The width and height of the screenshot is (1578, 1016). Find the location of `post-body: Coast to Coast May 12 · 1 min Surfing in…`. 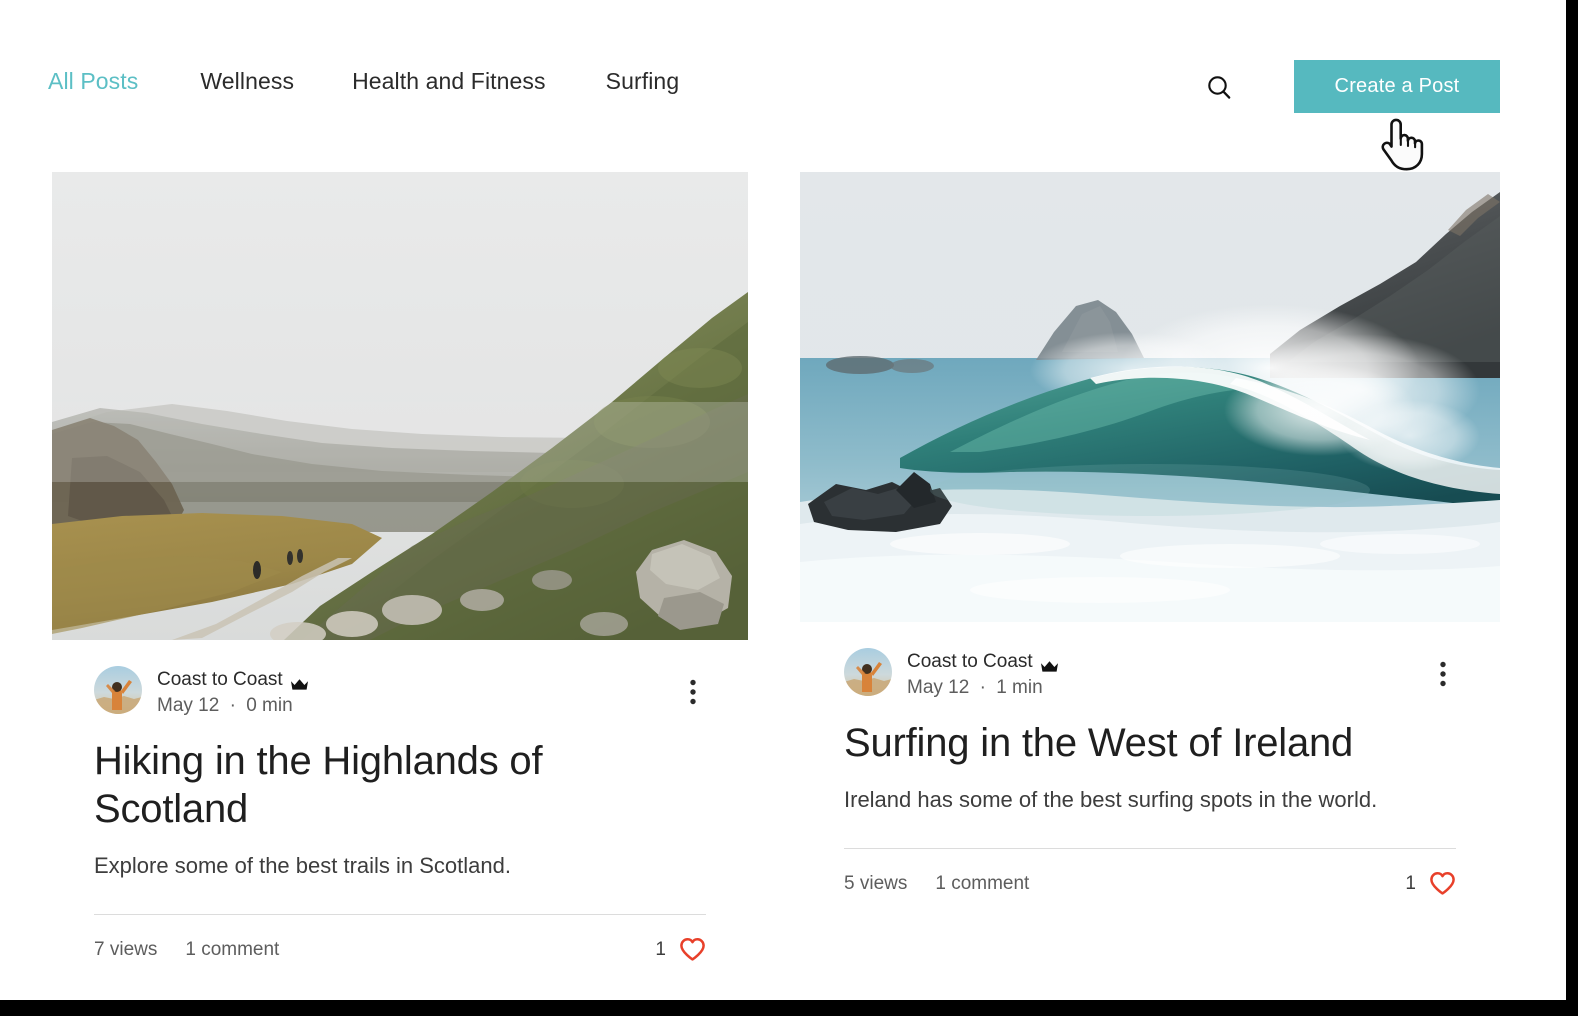

post-body: Coast to Coast May 12 · 1 min Surfing in… is located at coordinates (1150, 772).